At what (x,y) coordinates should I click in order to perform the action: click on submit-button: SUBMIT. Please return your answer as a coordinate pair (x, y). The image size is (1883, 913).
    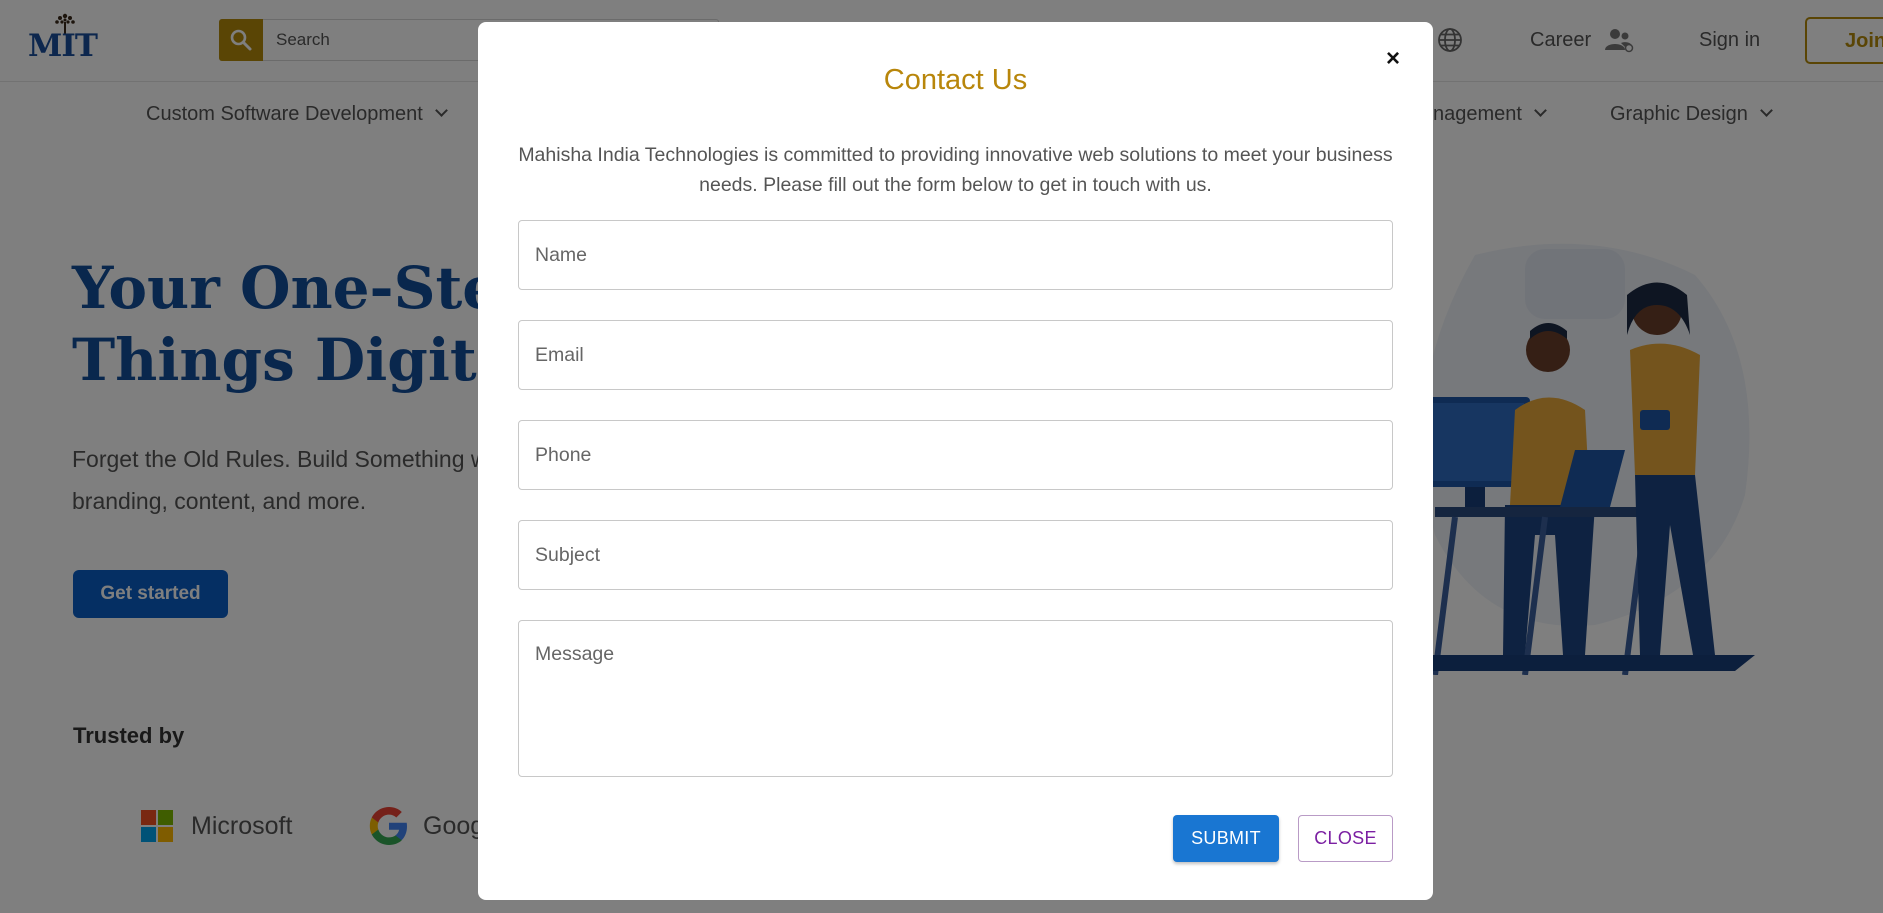
    Looking at the image, I should click on (1226, 838).